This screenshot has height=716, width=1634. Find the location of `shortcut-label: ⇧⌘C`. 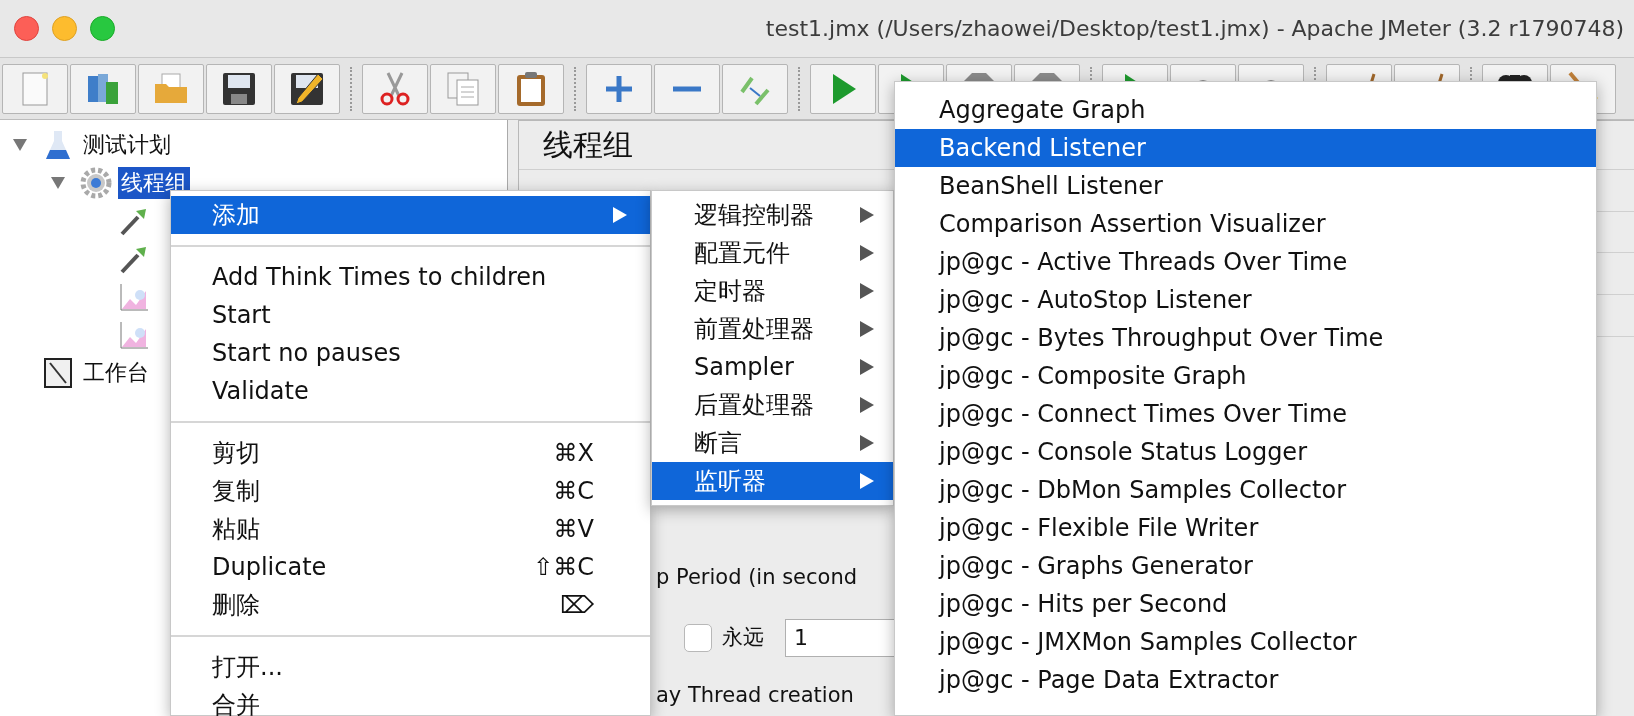

shortcut-label: ⇧⌘C is located at coordinates (563, 567).